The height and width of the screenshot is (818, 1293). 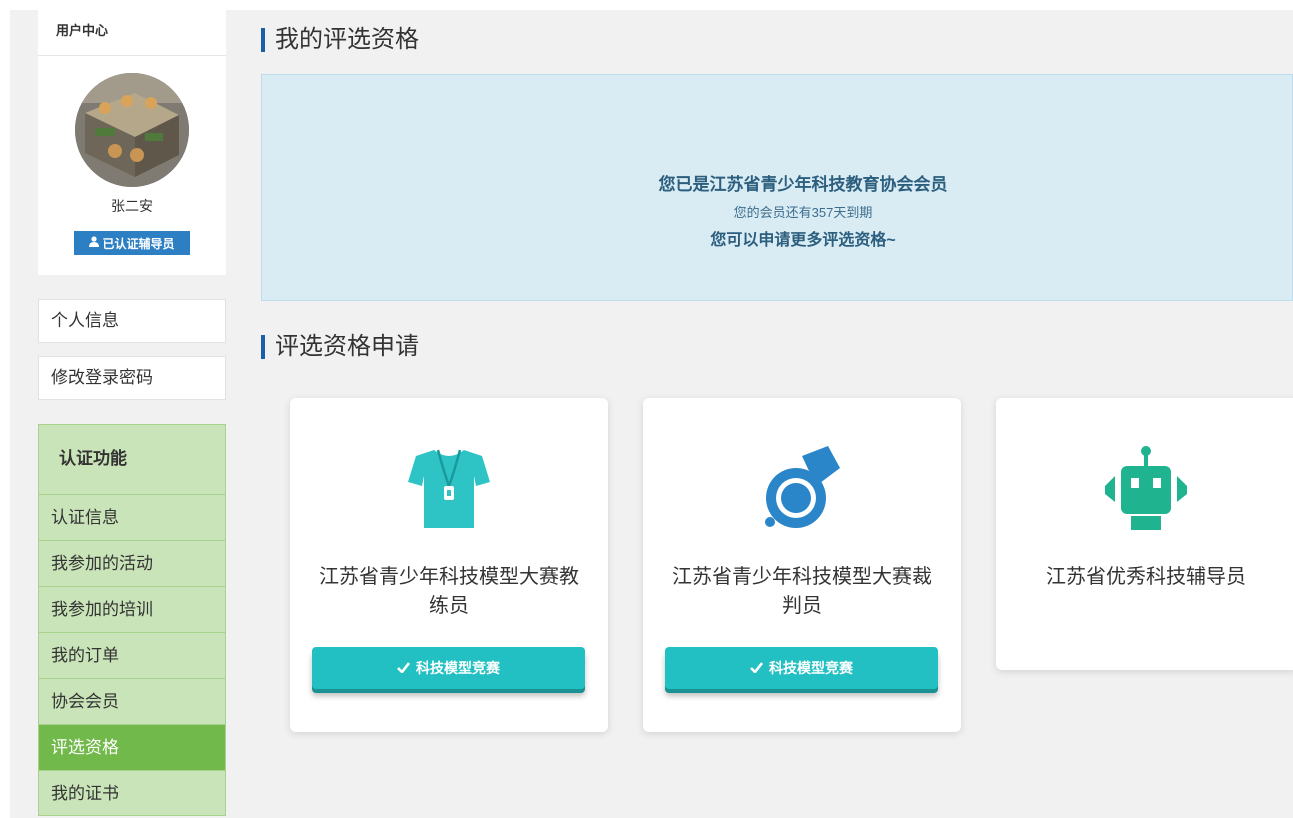 I want to click on qualification-name: 江苏省青少年科技模型大赛裁判员, so click(x=802, y=591).